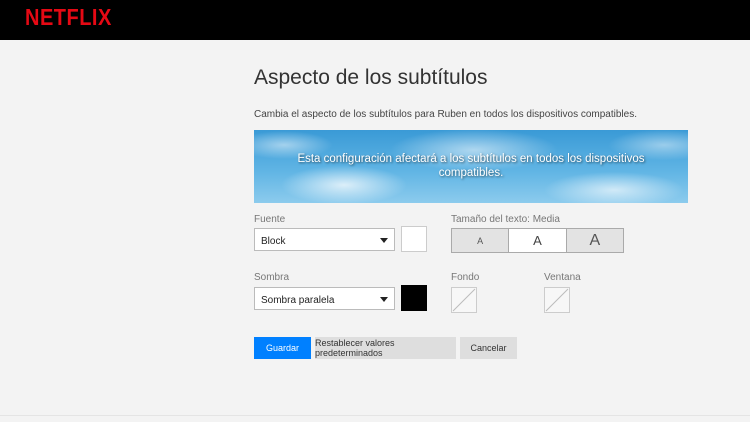 The image size is (750, 422). Describe the element at coordinates (471, 173) in the screenshot. I see `preview-text-line-2: compatibles.` at that location.